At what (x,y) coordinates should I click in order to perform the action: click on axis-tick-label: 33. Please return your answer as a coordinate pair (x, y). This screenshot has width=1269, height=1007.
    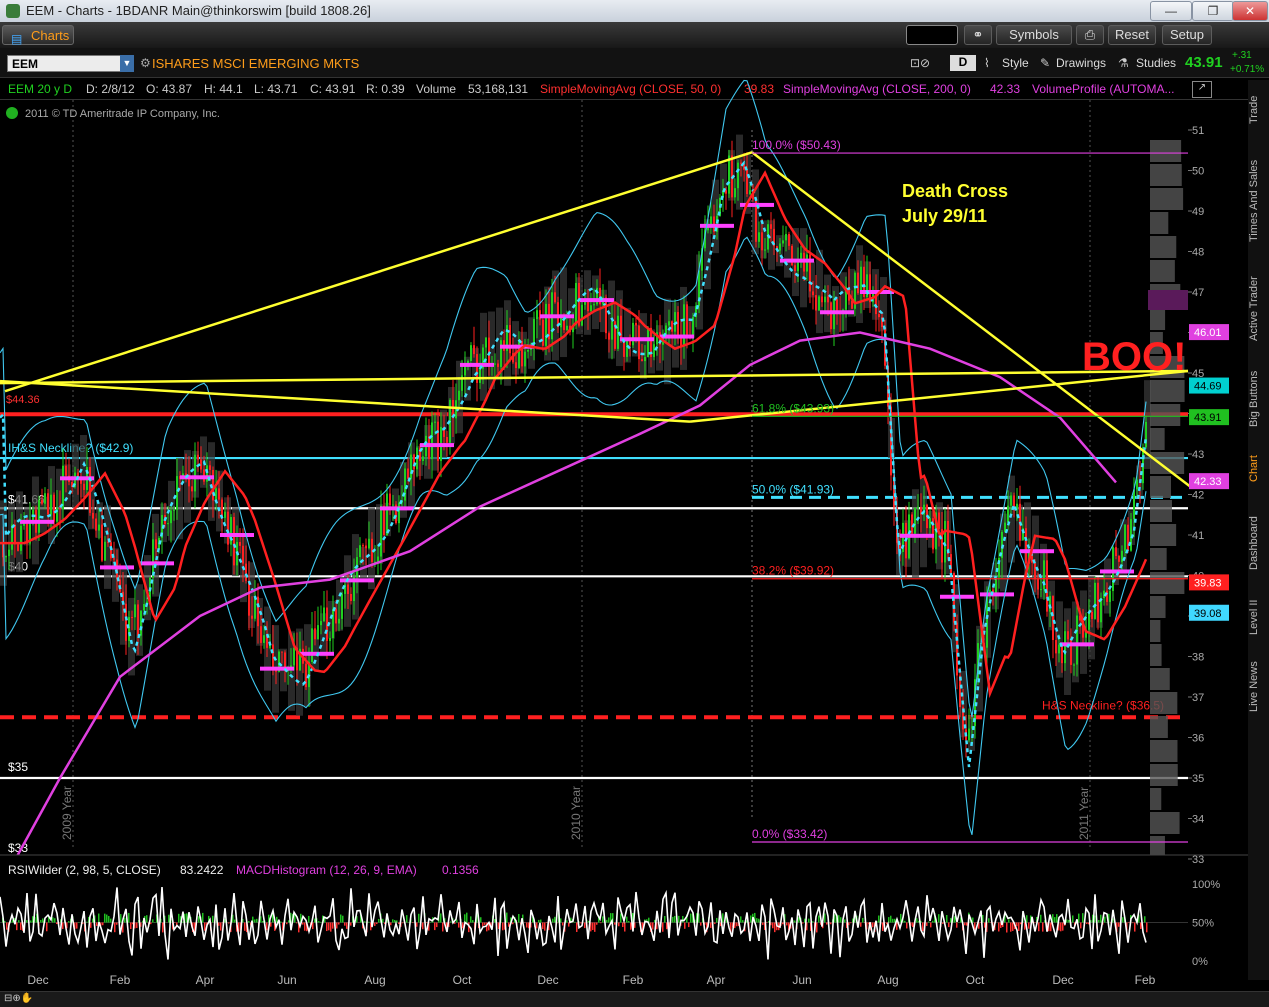
    Looking at the image, I should click on (1198, 860).